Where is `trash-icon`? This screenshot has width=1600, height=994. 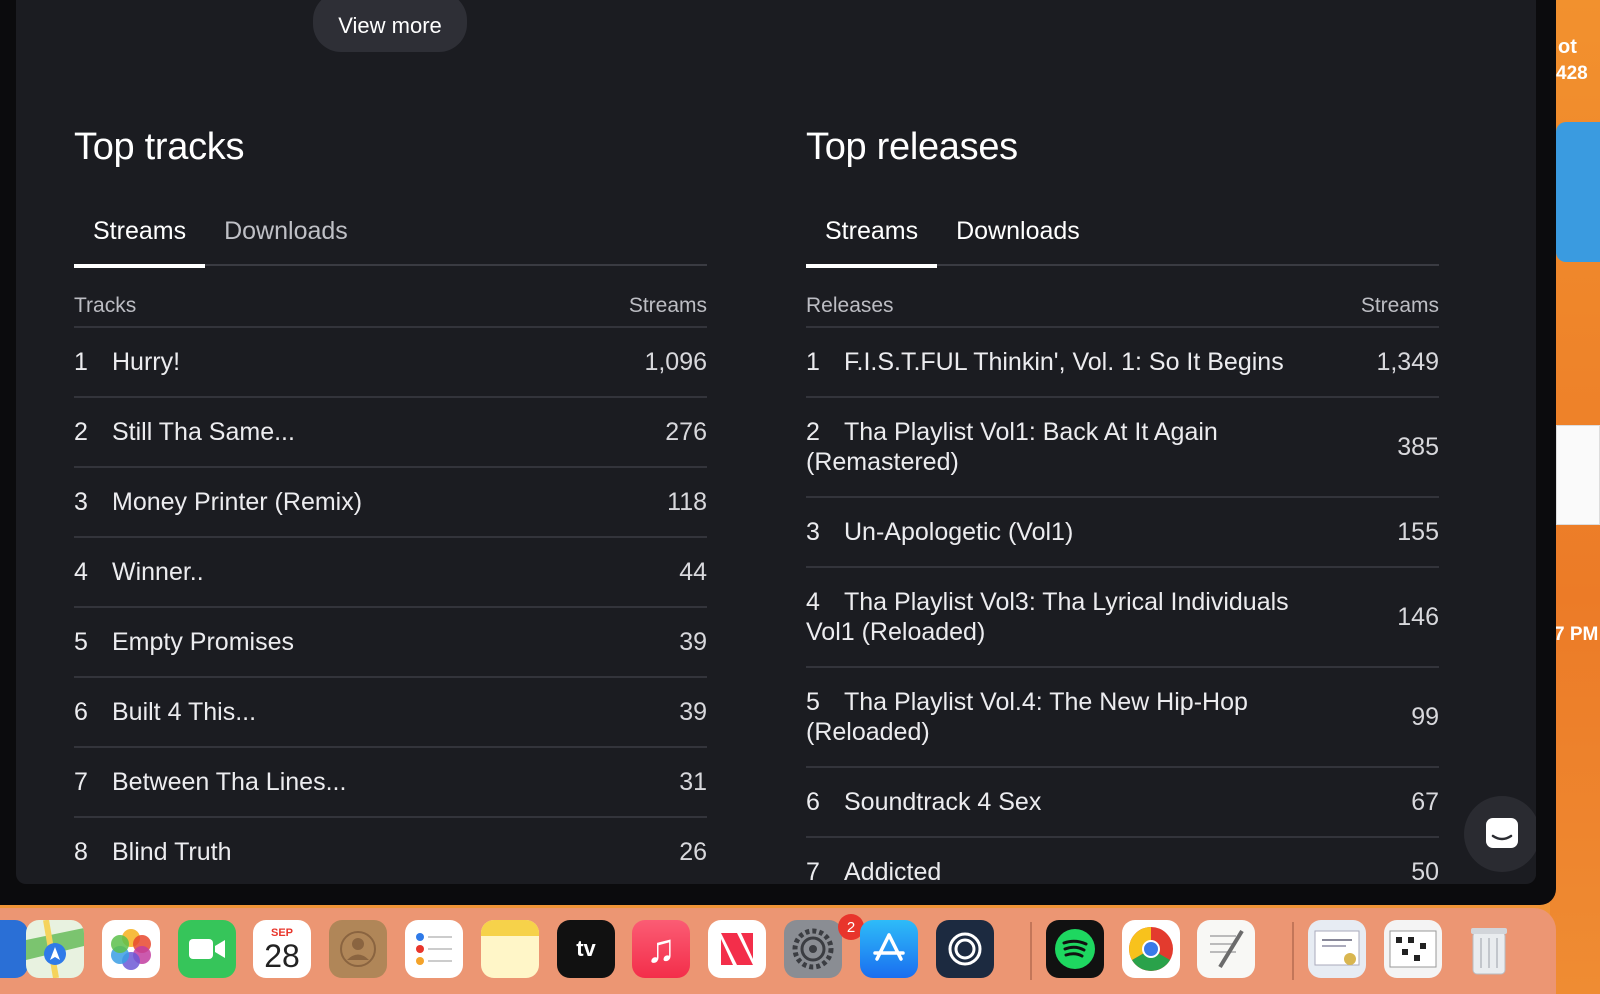
trash-icon is located at coordinates (1489, 949).